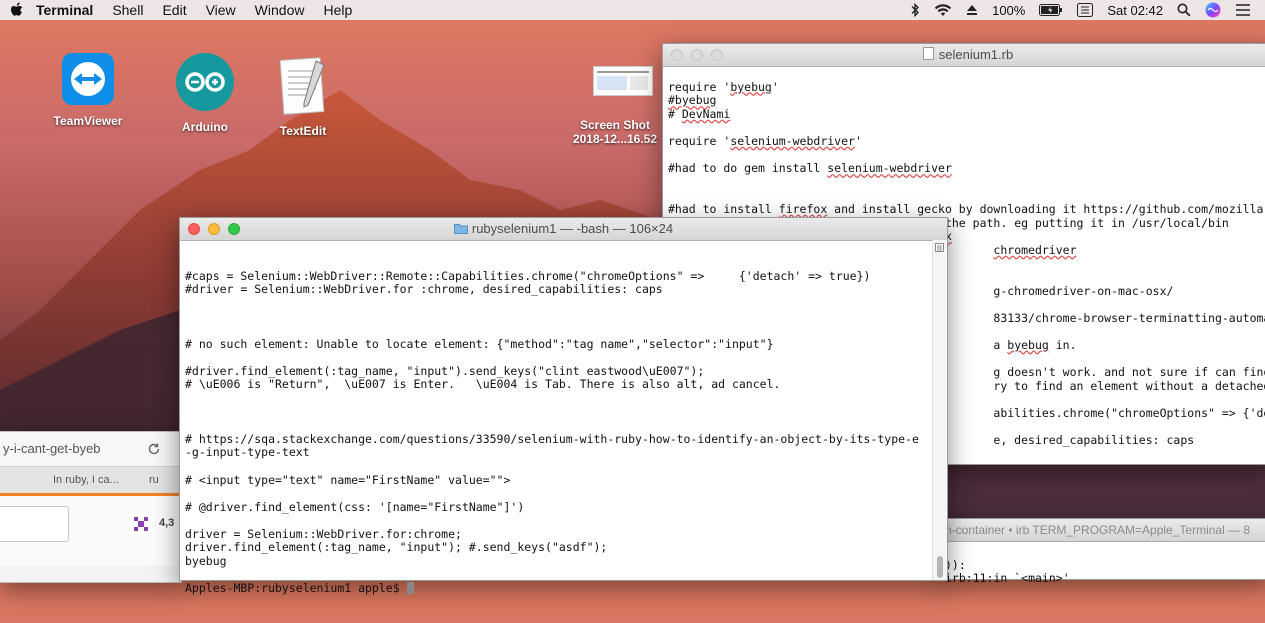 The width and height of the screenshot is (1265, 623). I want to click on editor-line: require 'selenium-webdriver', so click(765, 140).